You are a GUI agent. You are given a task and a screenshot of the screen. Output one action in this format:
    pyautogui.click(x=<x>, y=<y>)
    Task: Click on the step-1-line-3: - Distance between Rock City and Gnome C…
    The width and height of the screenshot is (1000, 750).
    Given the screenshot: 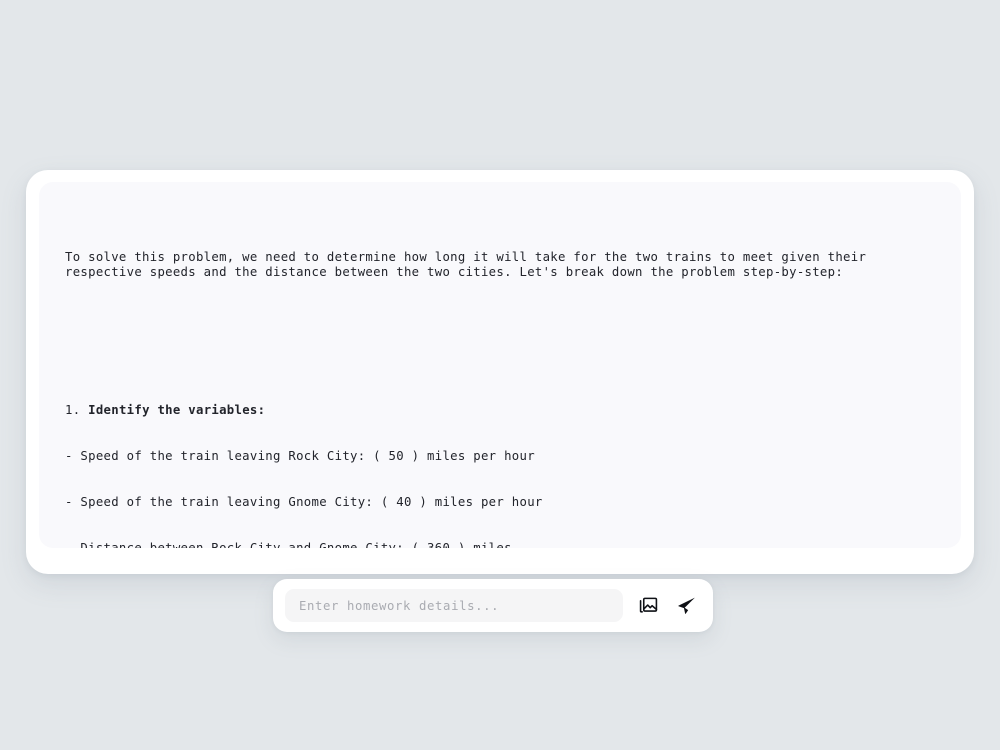 What is the action you would take?
    pyautogui.click(x=288, y=544)
    